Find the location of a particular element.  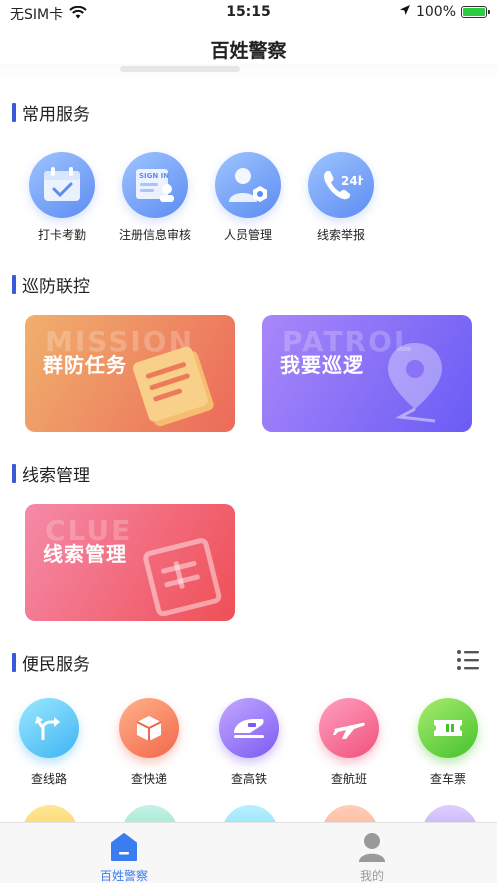

scrolled-content-edge is located at coordinates (248, 72).